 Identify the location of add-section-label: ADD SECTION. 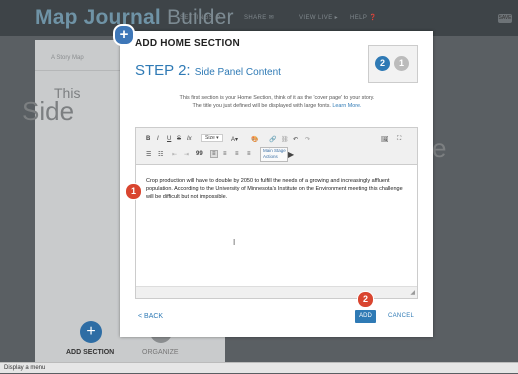
(90, 352).